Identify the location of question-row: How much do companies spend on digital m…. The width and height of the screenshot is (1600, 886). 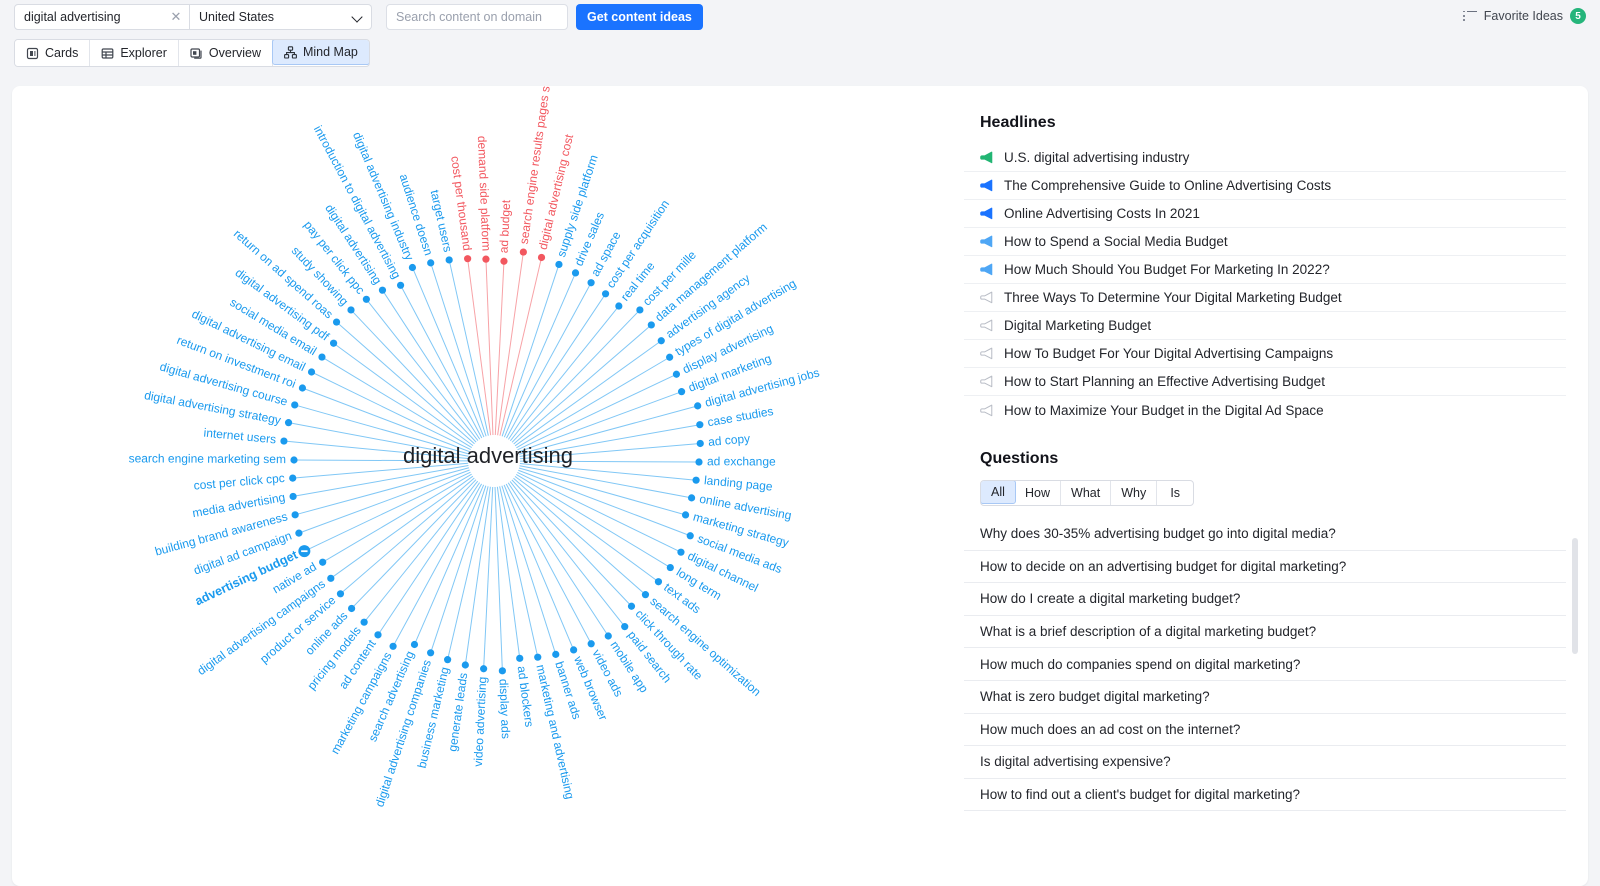
(1265, 664).